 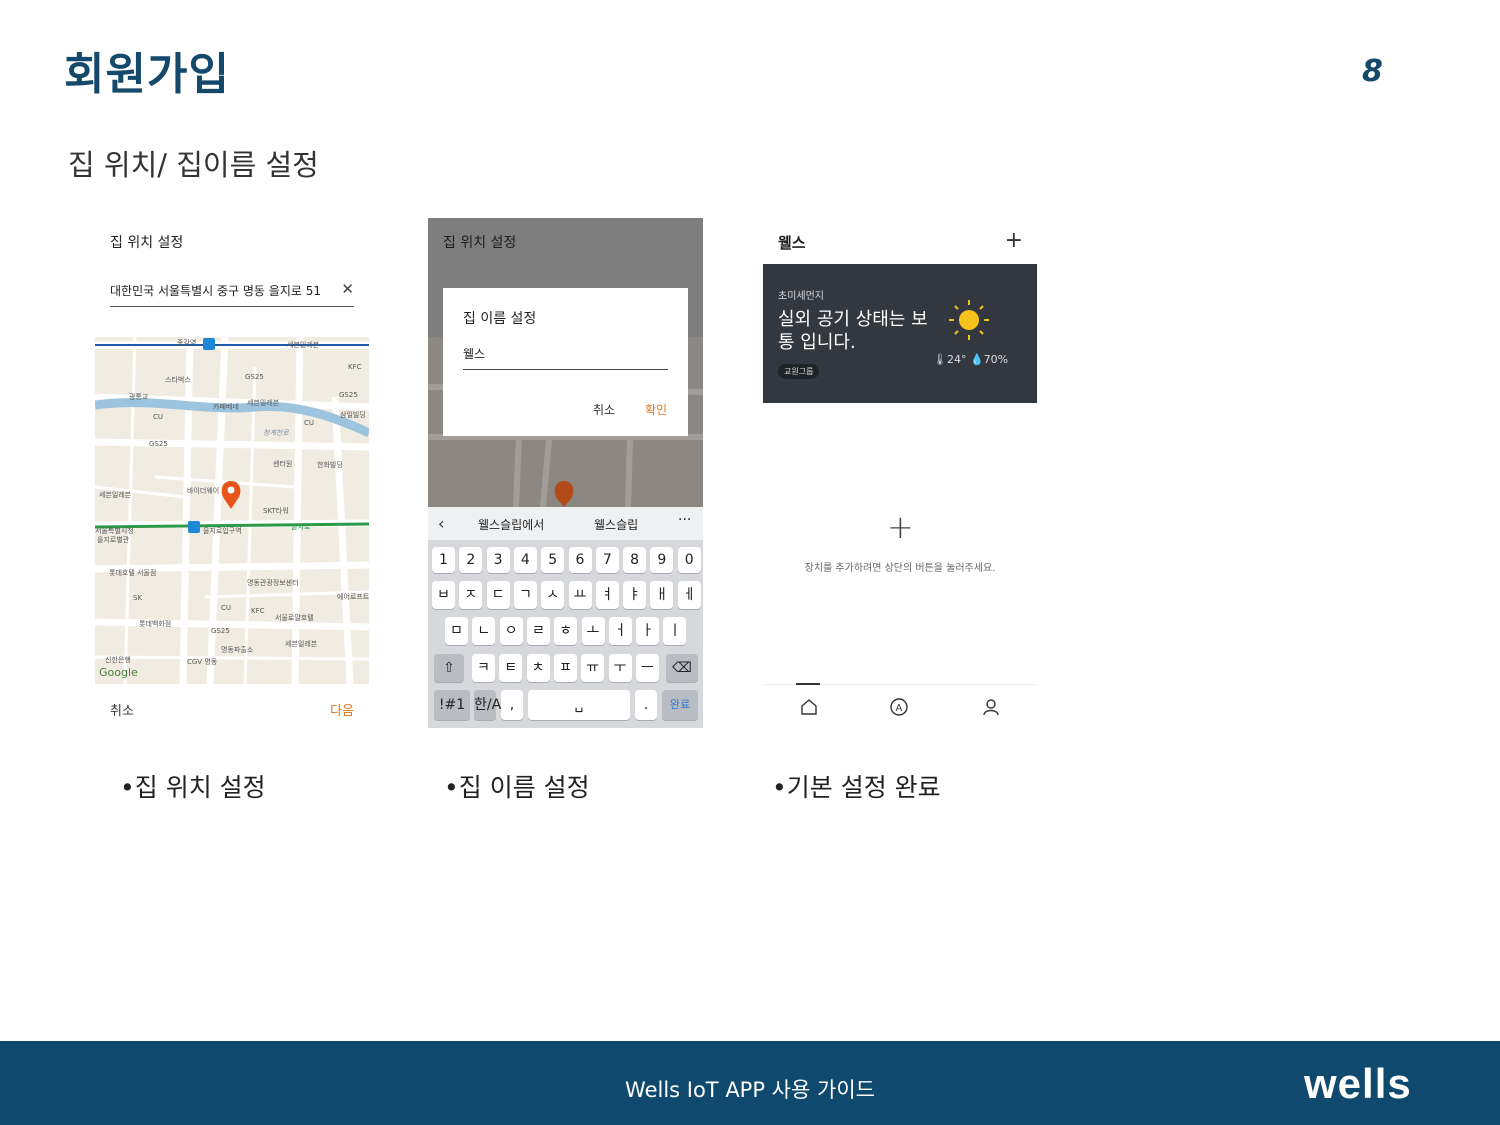 What do you see at coordinates (222, 530) in the screenshot?
I see `svg-text: 을지로입구역` at bounding box center [222, 530].